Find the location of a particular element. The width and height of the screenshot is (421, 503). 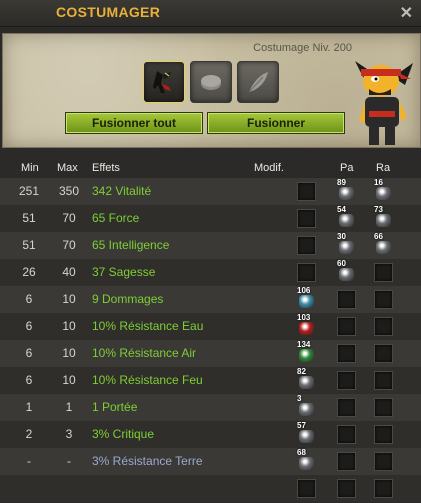

close-icon: ✕ is located at coordinates (406, 13).